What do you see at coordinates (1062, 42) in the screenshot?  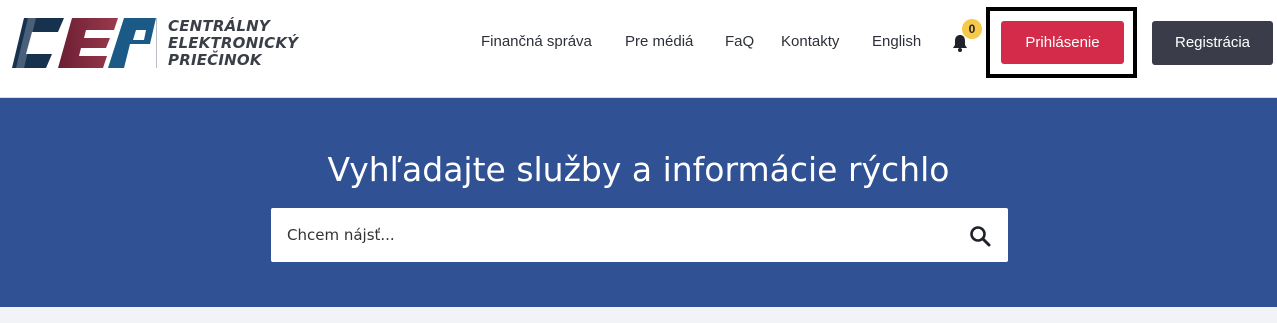 I see `login-button: Prihlásenie` at bounding box center [1062, 42].